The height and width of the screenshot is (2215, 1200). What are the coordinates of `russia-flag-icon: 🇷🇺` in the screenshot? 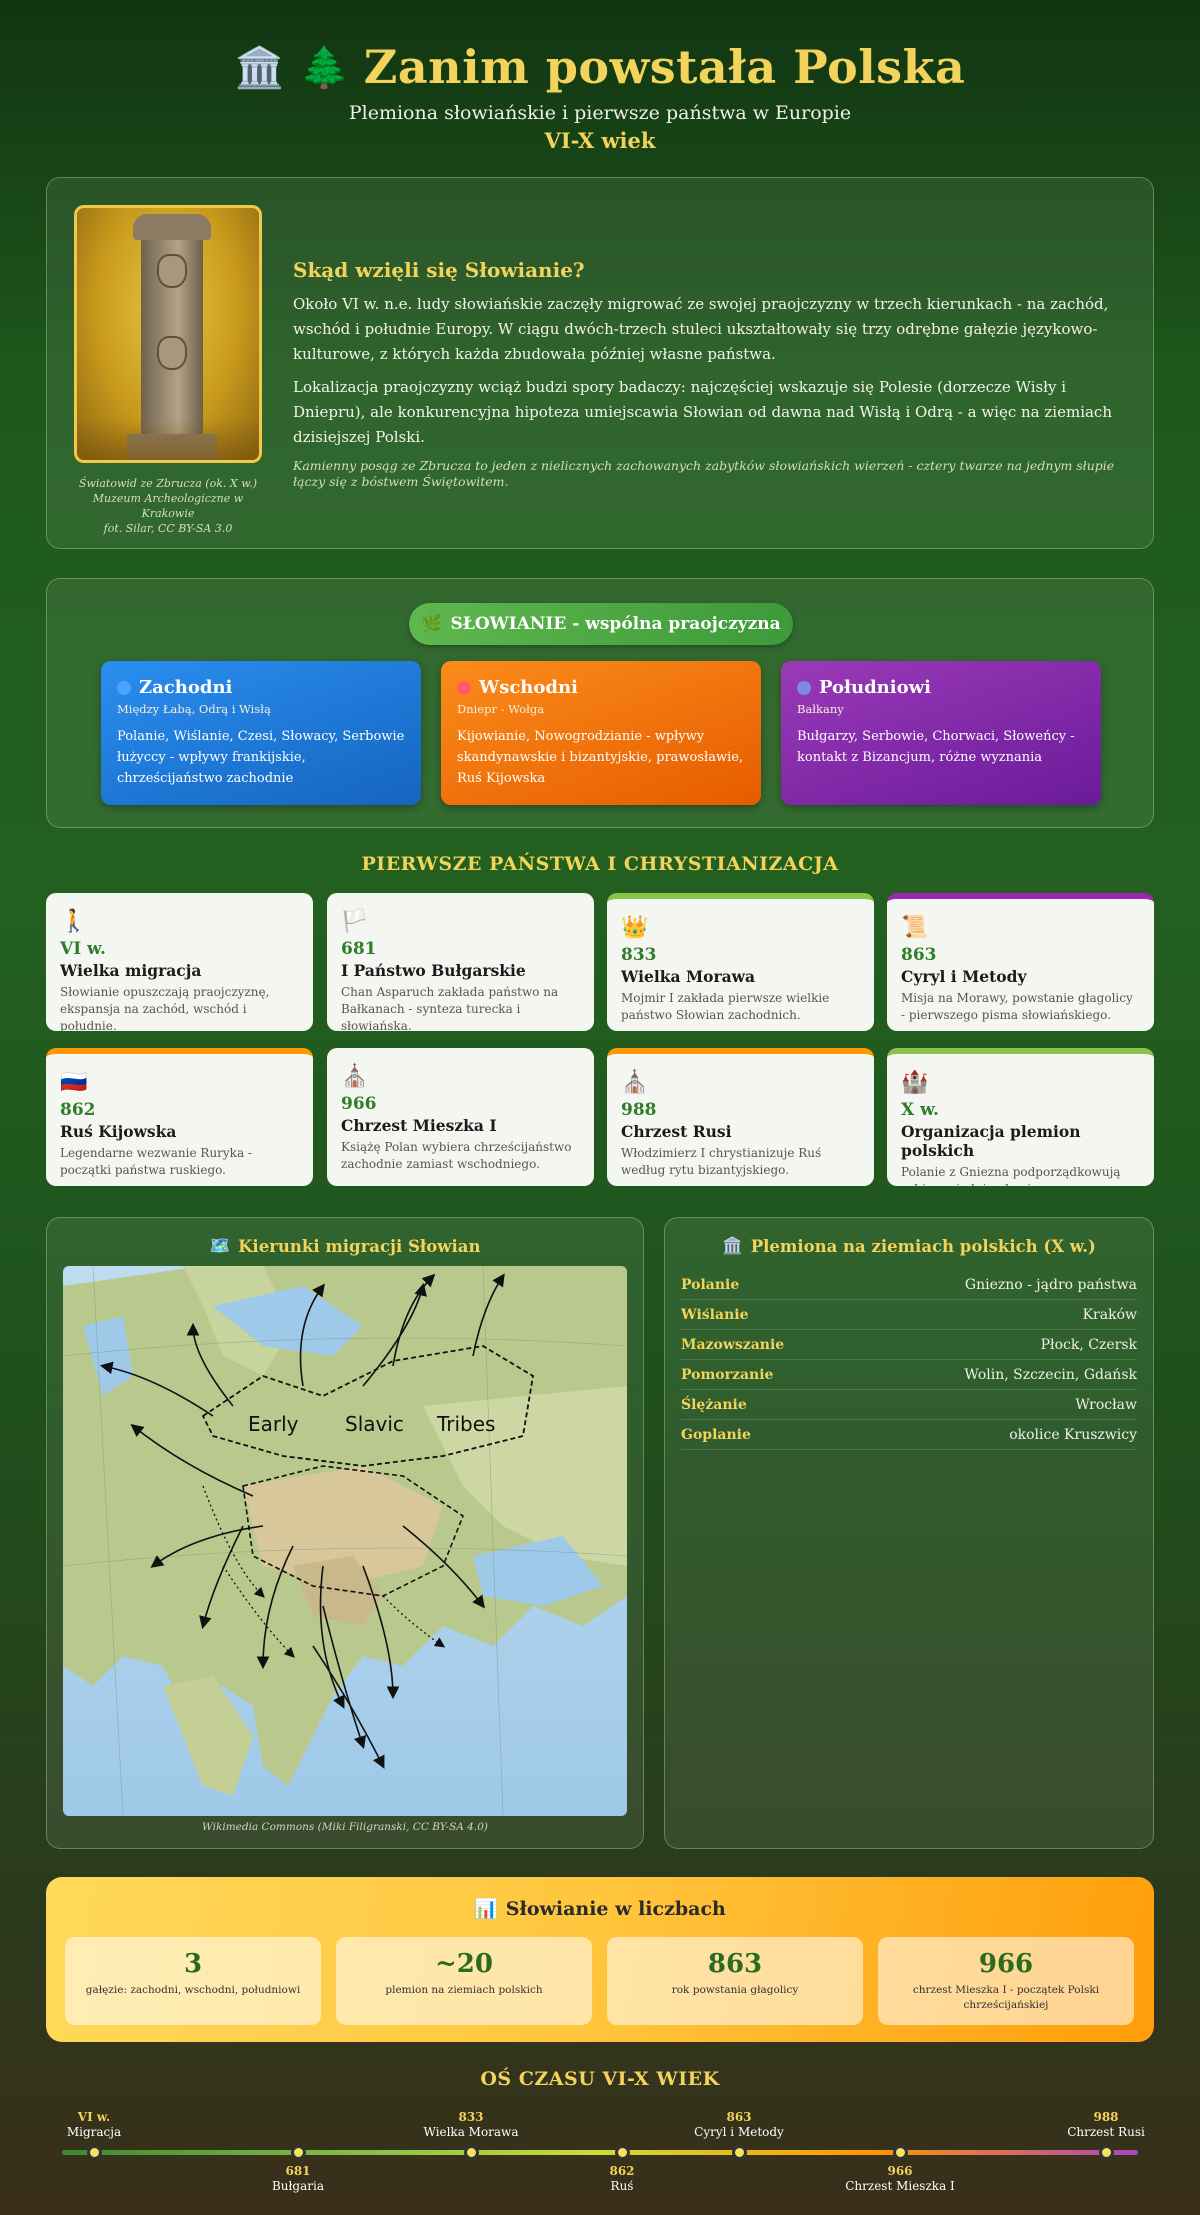 It's located at (74, 1082).